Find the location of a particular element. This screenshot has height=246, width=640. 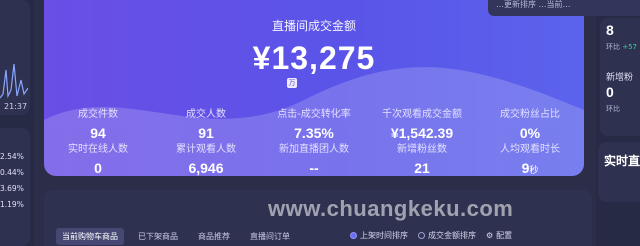

stat-label: 累计观看人数 is located at coordinates (206, 149).